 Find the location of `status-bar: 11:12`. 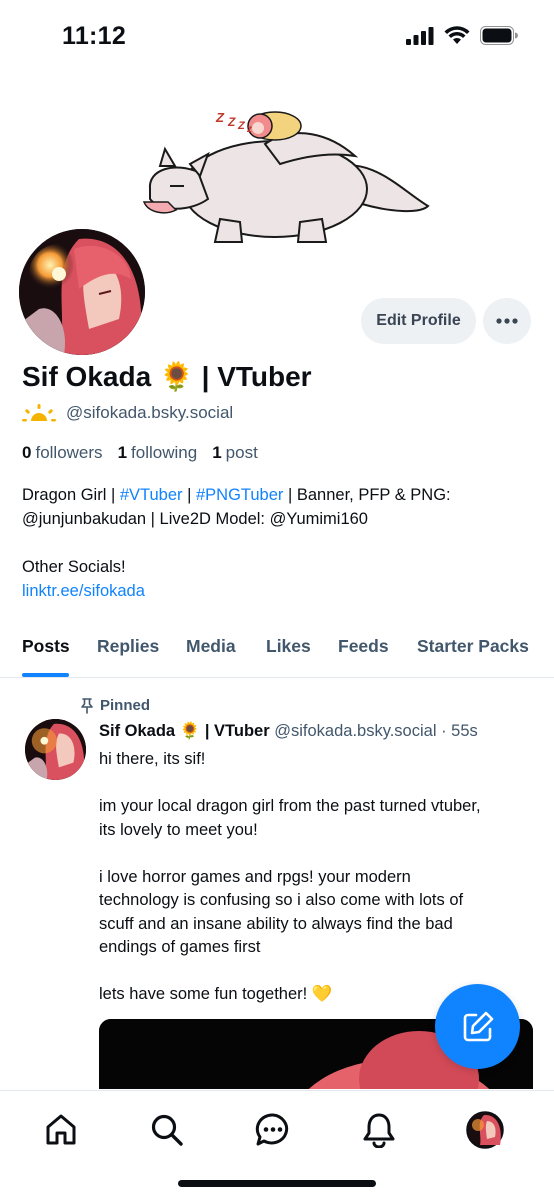

status-bar: 11:12 is located at coordinates (277, 37).